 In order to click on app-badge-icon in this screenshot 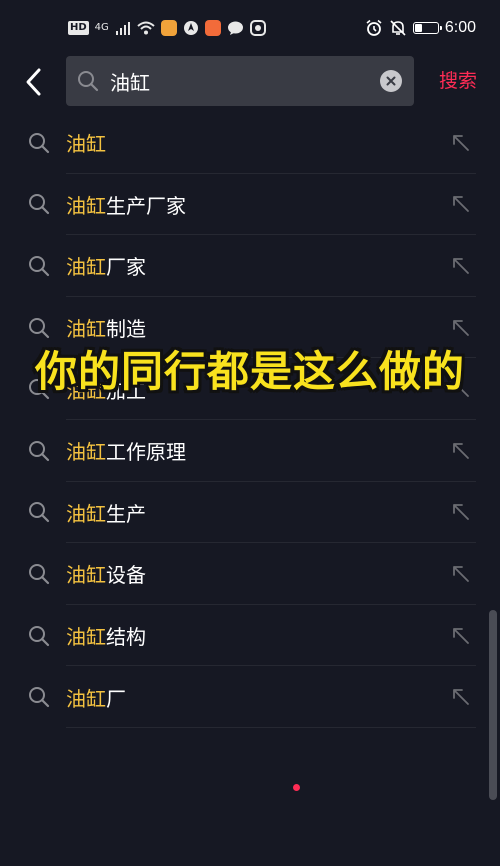, I will do `click(257, 28)`.